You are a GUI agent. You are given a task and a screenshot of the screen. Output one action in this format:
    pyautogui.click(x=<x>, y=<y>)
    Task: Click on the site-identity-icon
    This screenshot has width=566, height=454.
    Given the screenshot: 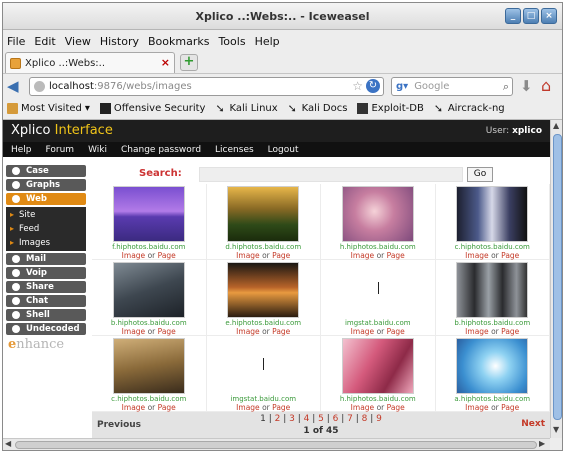 What is the action you would take?
    pyautogui.click(x=39, y=86)
    